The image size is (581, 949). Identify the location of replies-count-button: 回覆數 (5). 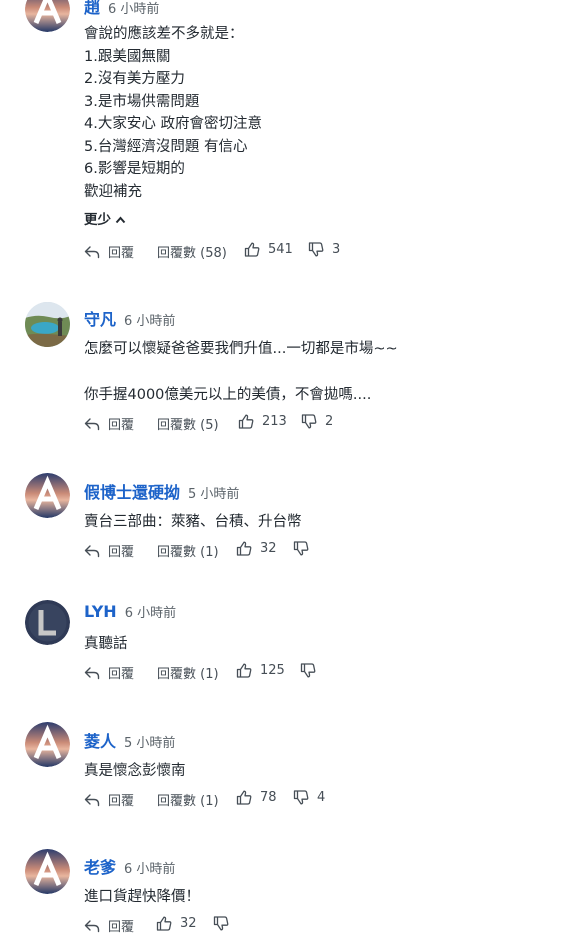
(188, 423).